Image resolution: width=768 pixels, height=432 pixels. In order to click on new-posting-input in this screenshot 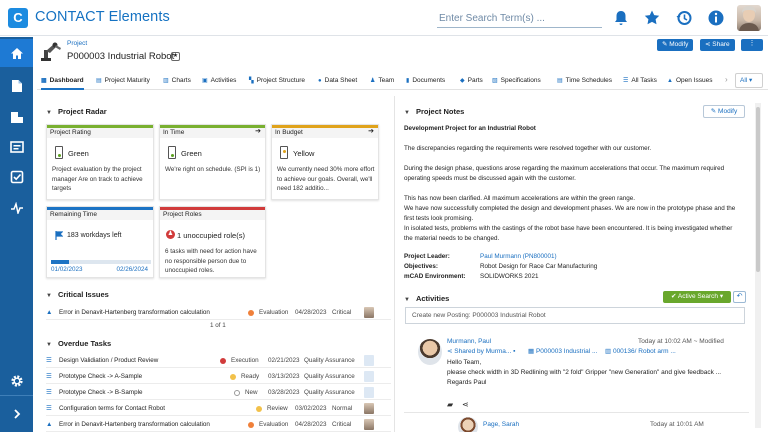, I will do `click(575, 315)`.